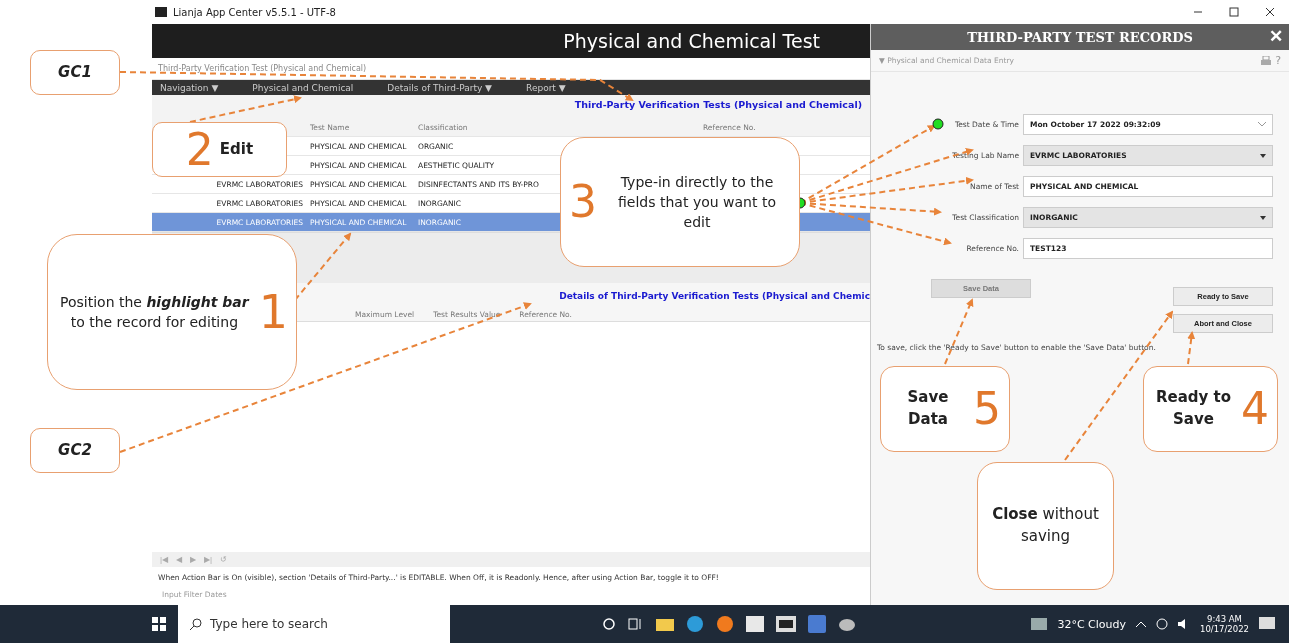 The width and height of the screenshot is (1289, 643). What do you see at coordinates (609, 624) in the screenshot?
I see `circle-icon` at bounding box center [609, 624].